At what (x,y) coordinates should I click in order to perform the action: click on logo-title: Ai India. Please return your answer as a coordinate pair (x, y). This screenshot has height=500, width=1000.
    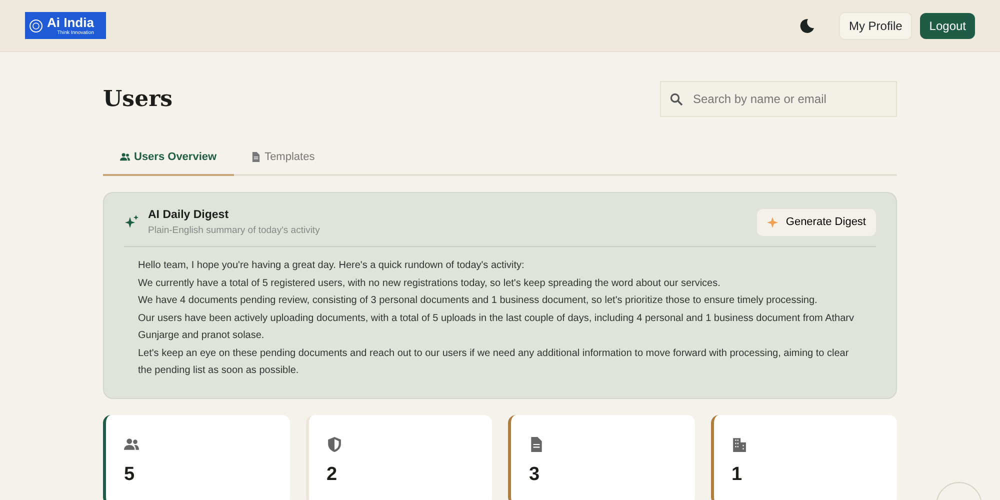
    Looking at the image, I should click on (70, 22).